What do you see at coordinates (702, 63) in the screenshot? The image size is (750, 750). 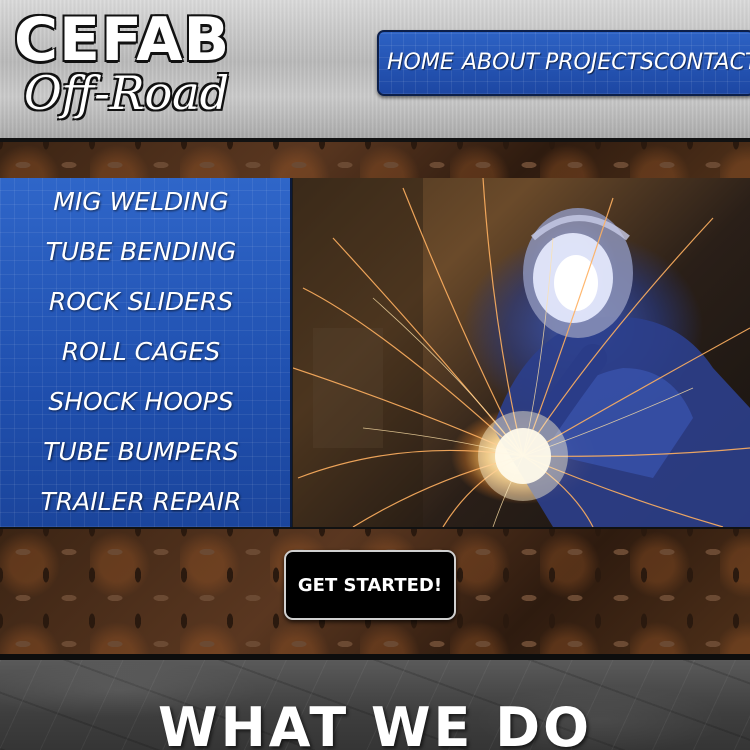 I see `nav-contact: CONTACT` at bounding box center [702, 63].